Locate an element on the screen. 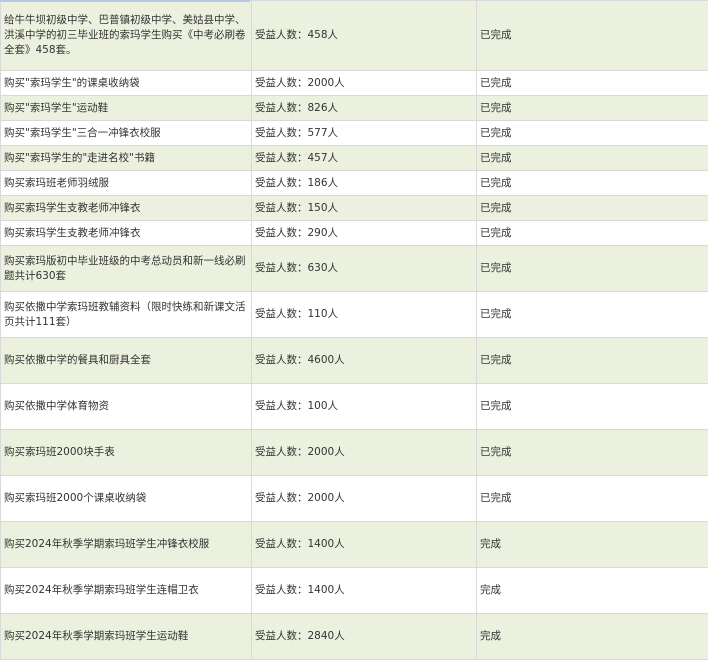 The image size is (708, 662). table-row: 购买索玛学生支教老师冲锋衣 受益人数：150人 已完成 is located at coordinates (354, 208).